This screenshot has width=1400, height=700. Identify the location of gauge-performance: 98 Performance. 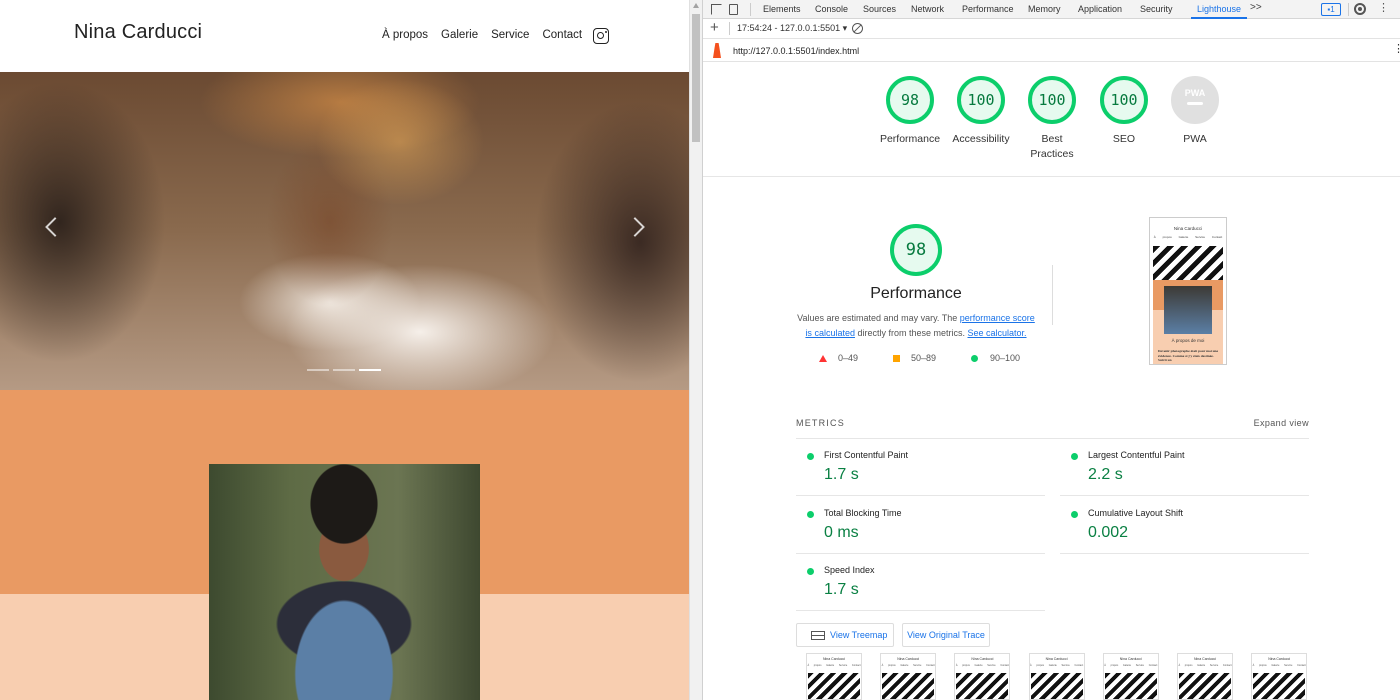
(910, 111).